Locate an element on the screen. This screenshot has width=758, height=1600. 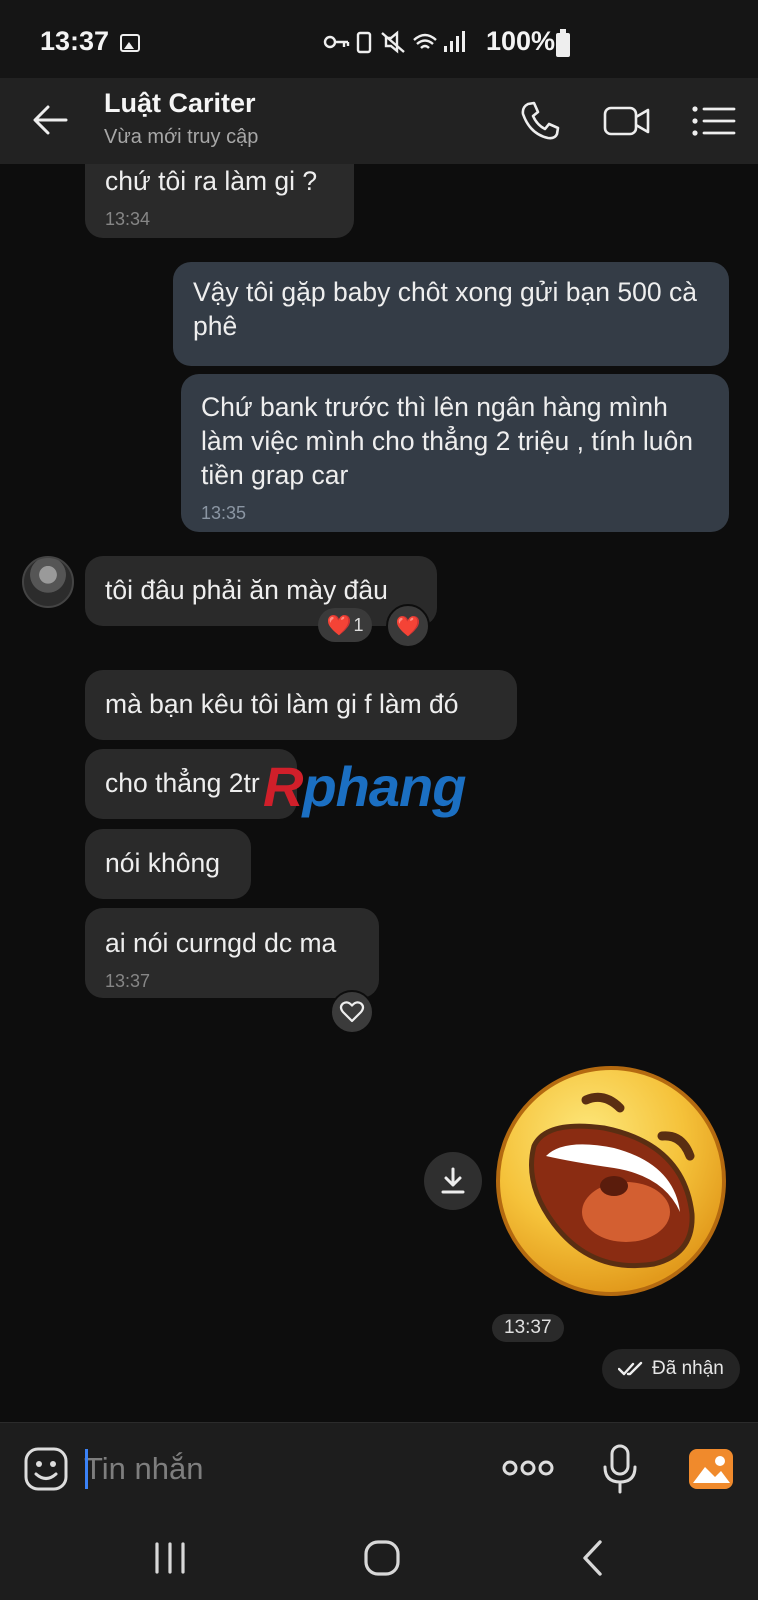
download-button is located at coordinates (453, 1181).